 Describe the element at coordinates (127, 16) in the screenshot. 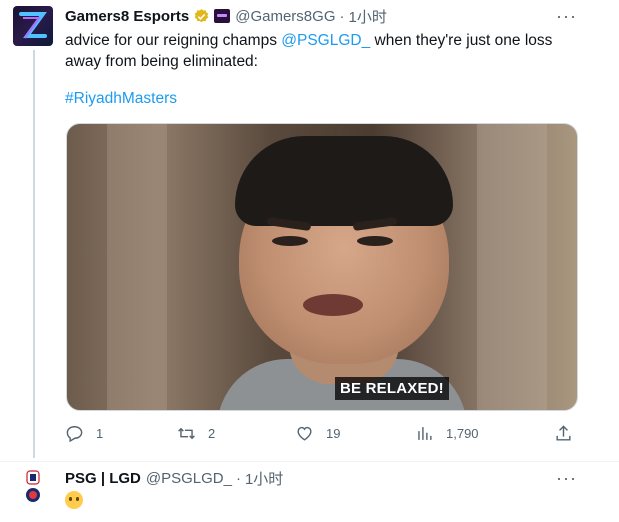

I see `author-name: Gamers8 Esports` at that location.